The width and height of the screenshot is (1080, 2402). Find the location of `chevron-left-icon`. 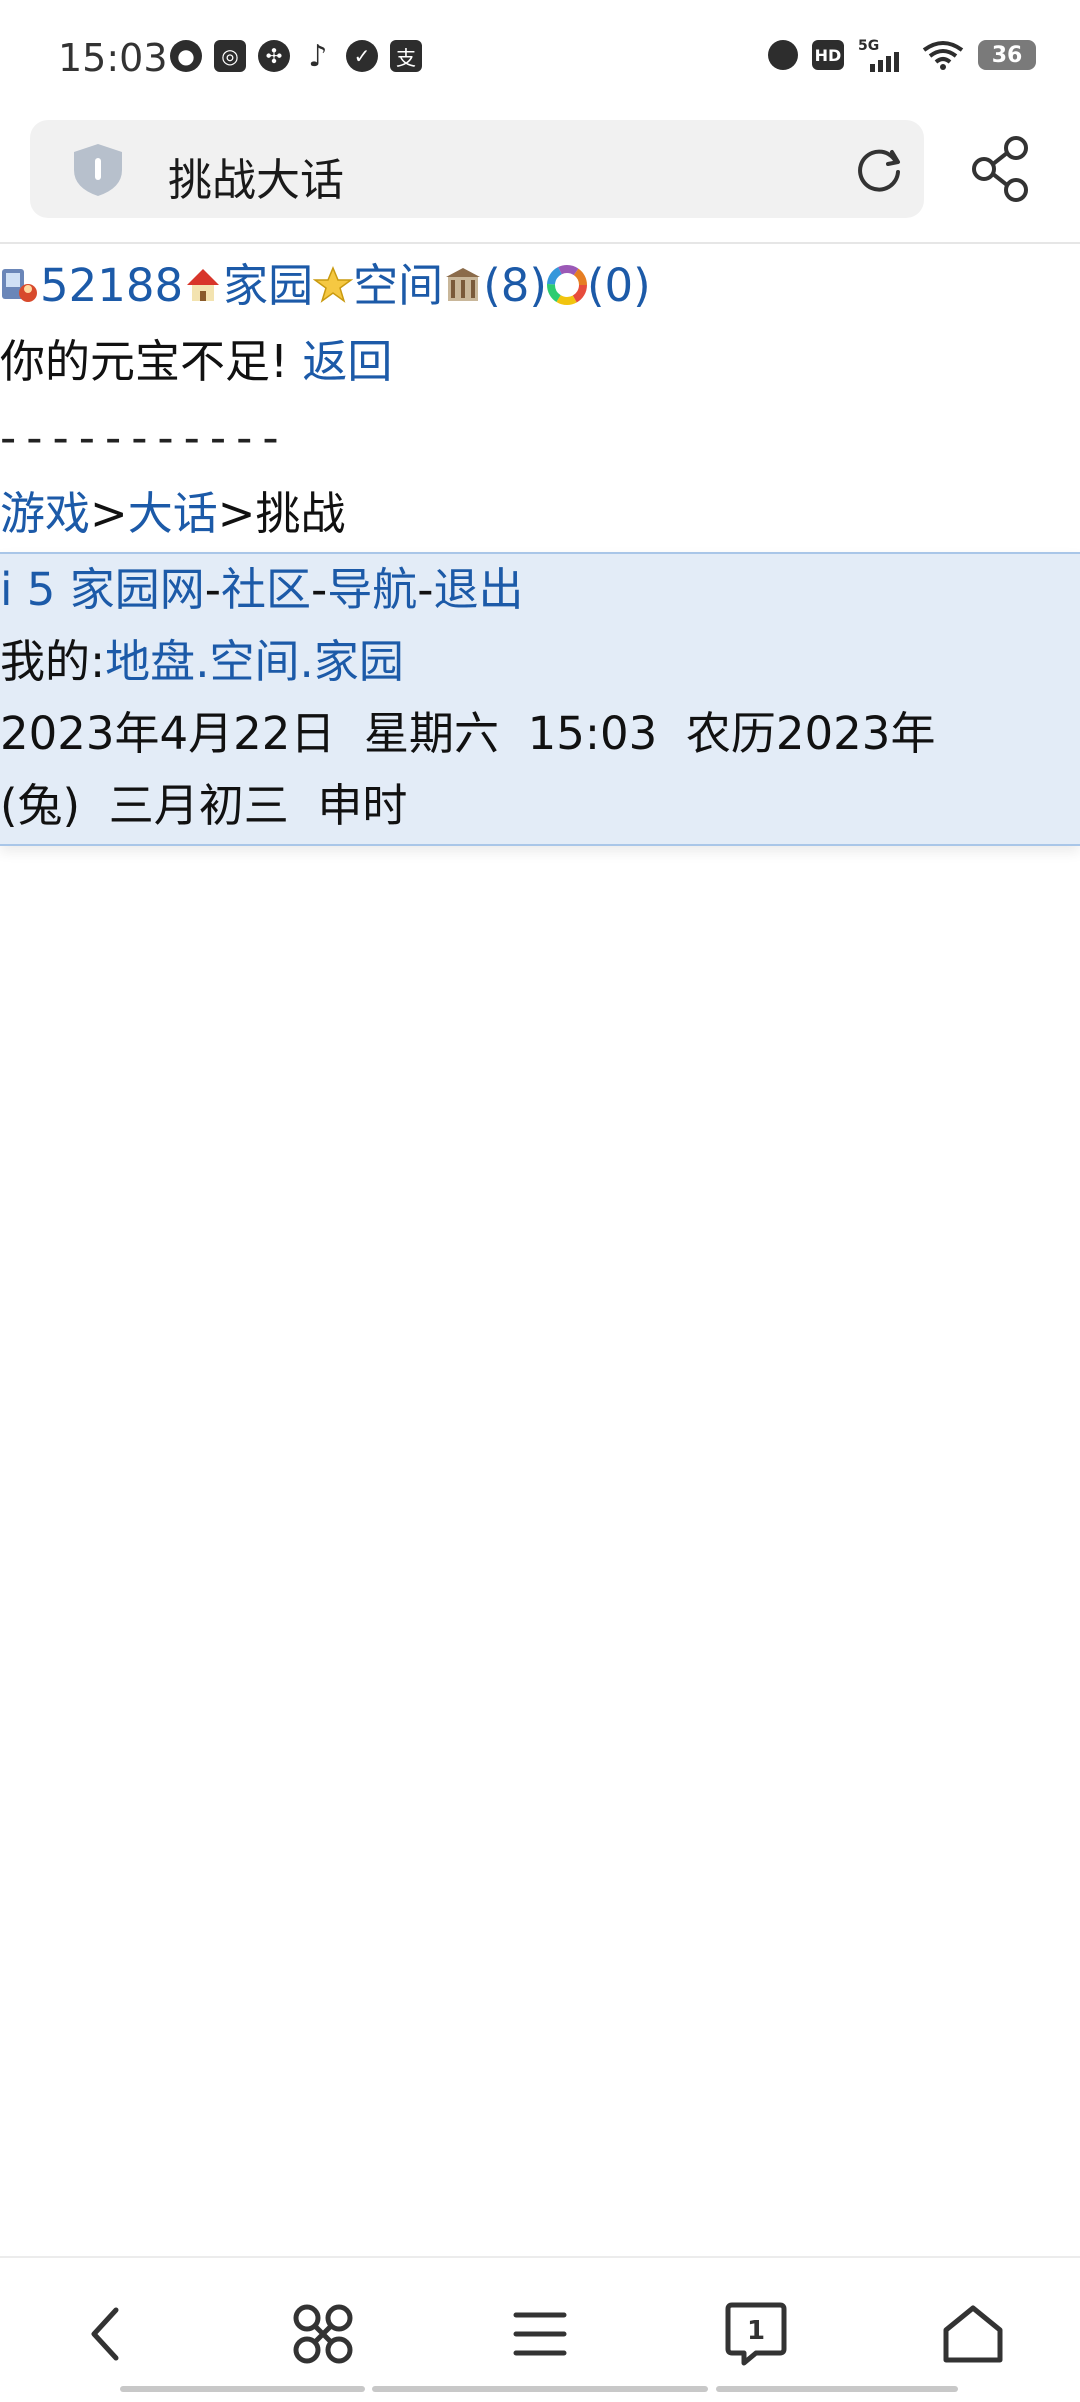

chevron-left-icon is located at coordinates (105, 2334).